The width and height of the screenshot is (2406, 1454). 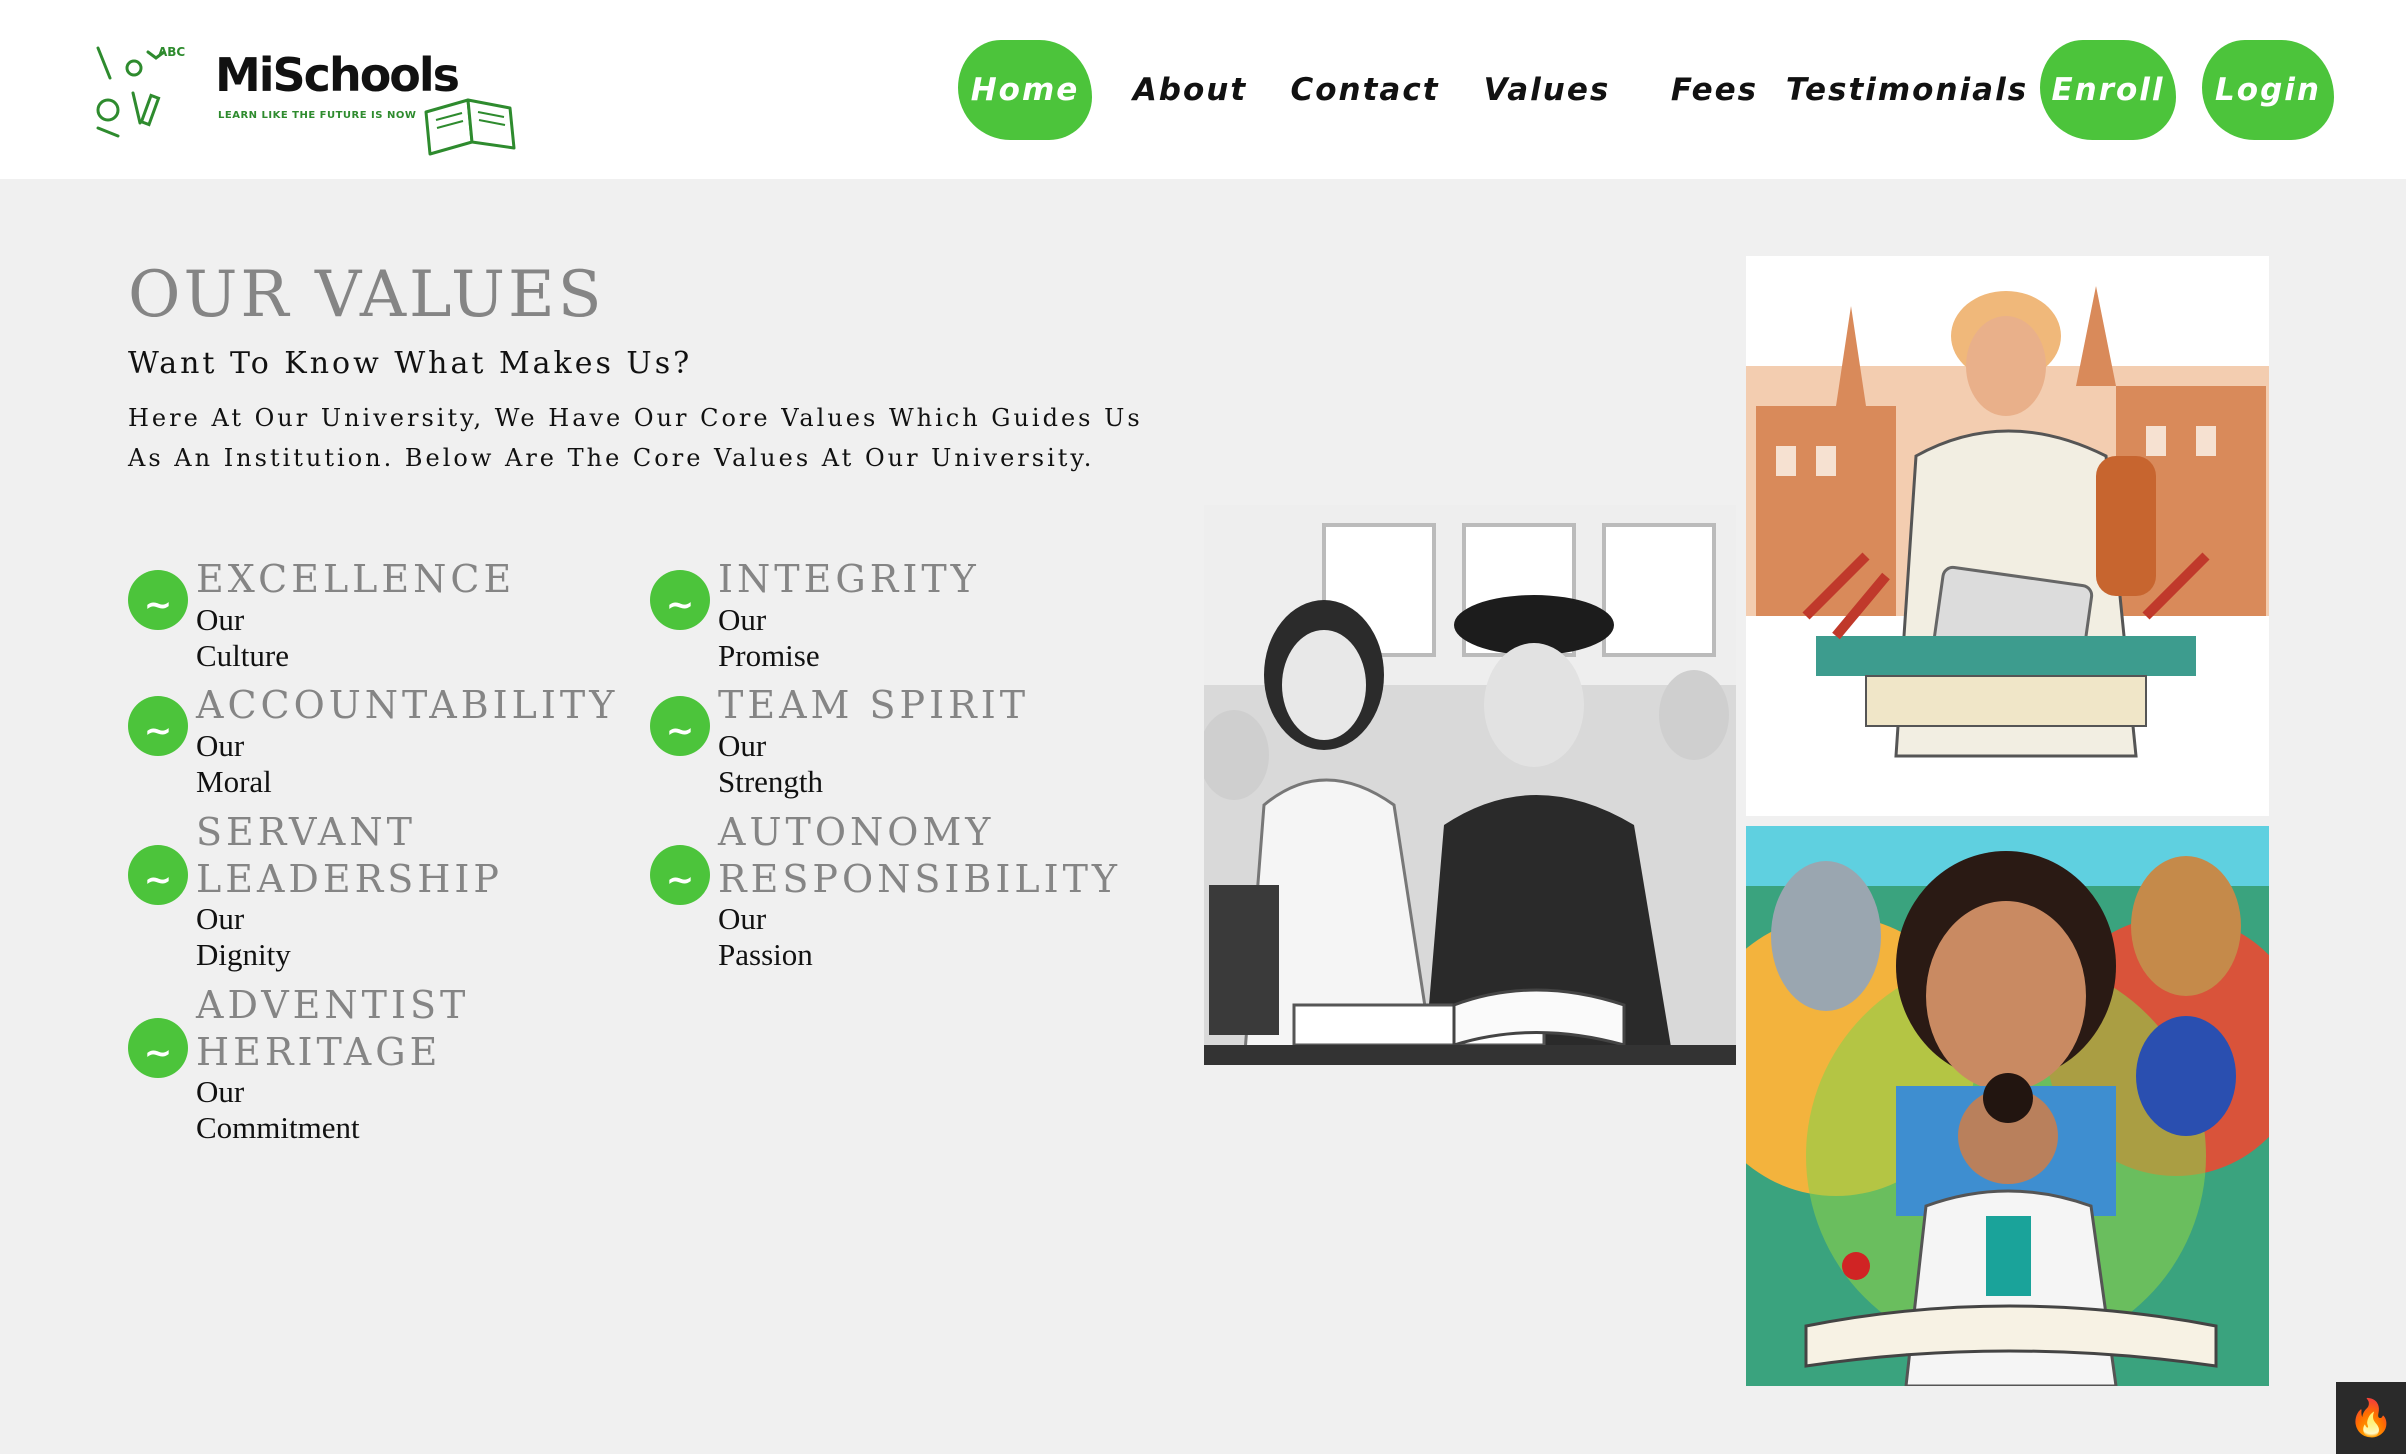 I want to click on value-name: ACCOUNTABILITY, so click(x=407, y=705).